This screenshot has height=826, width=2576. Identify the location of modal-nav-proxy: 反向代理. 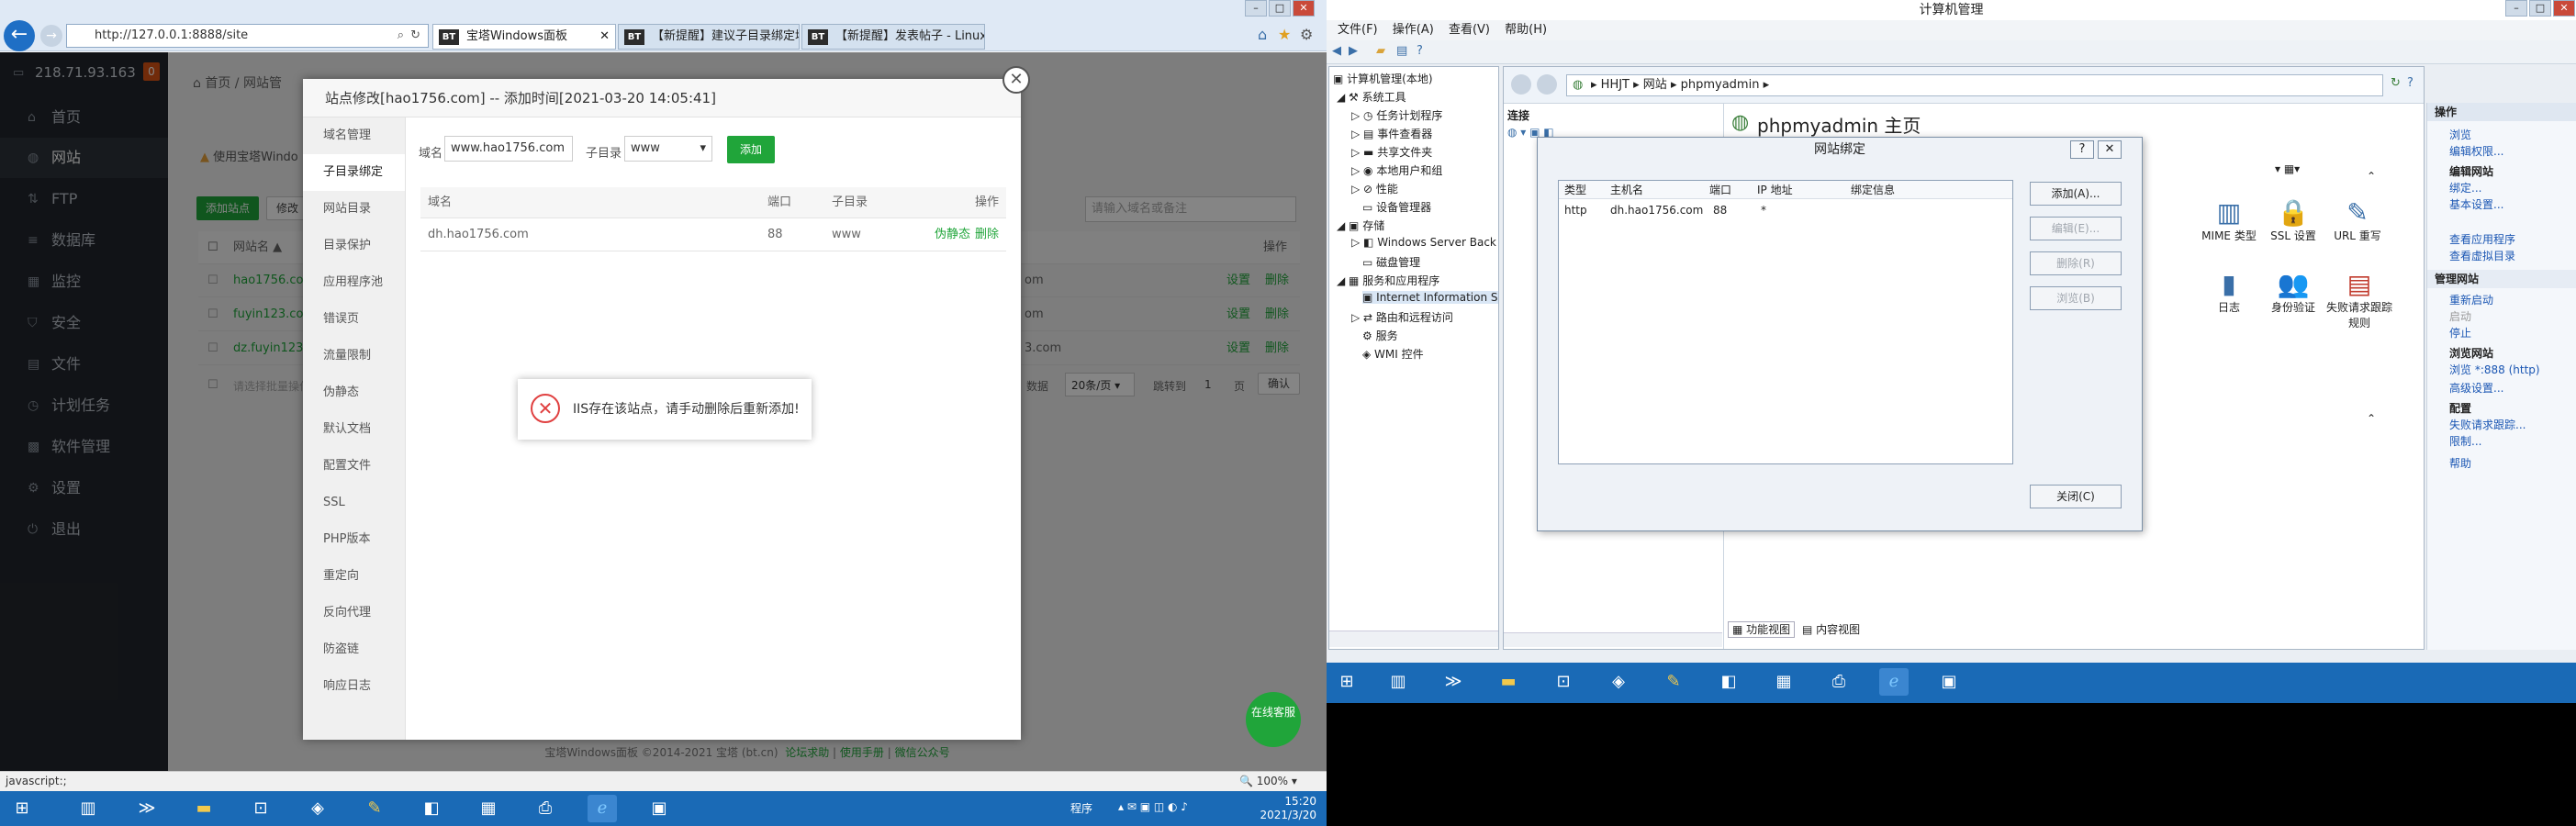
(354, 613).